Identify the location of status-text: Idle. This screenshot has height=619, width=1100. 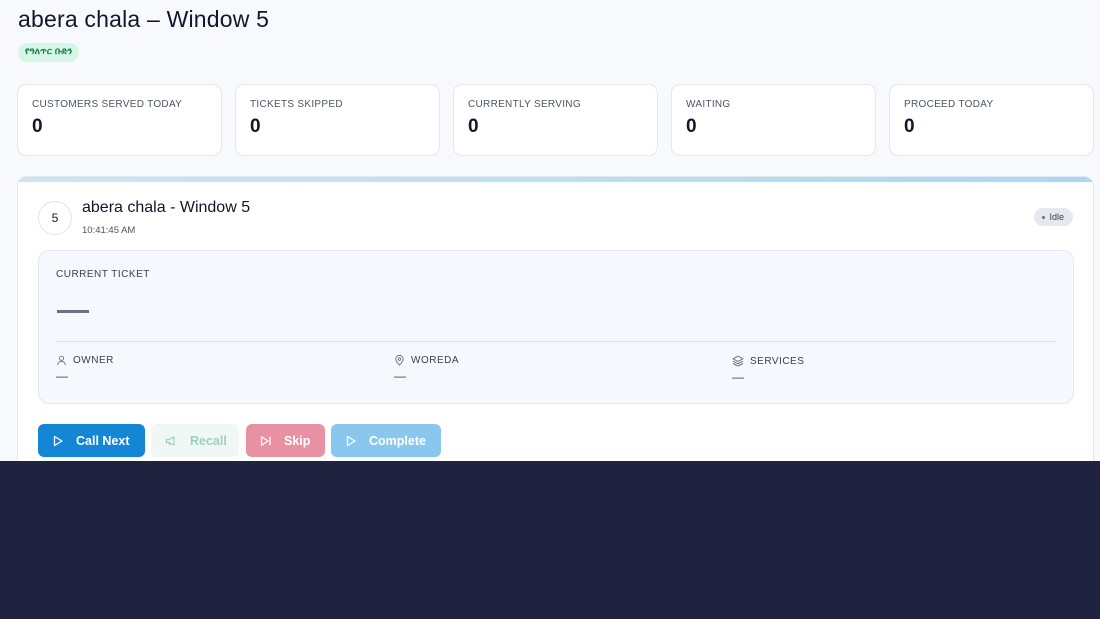
(1056, 217).